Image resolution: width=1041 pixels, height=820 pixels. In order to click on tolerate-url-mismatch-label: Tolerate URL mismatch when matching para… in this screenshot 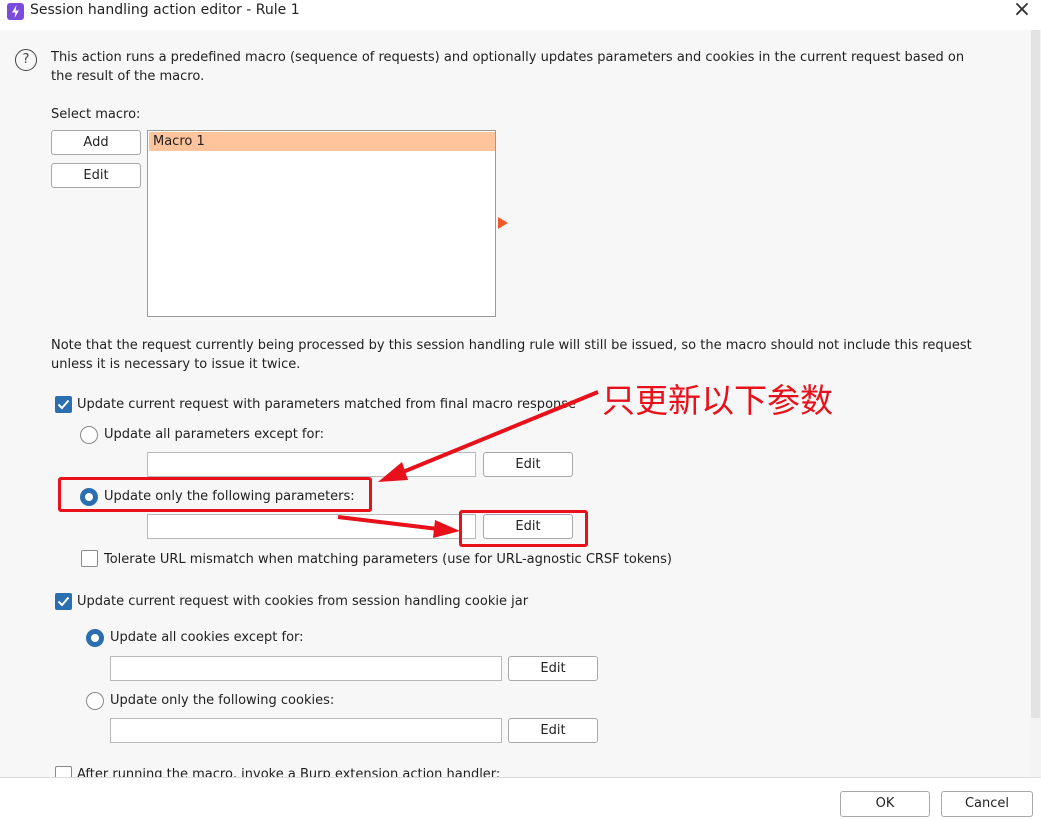, I will do `click(388, 559)`.